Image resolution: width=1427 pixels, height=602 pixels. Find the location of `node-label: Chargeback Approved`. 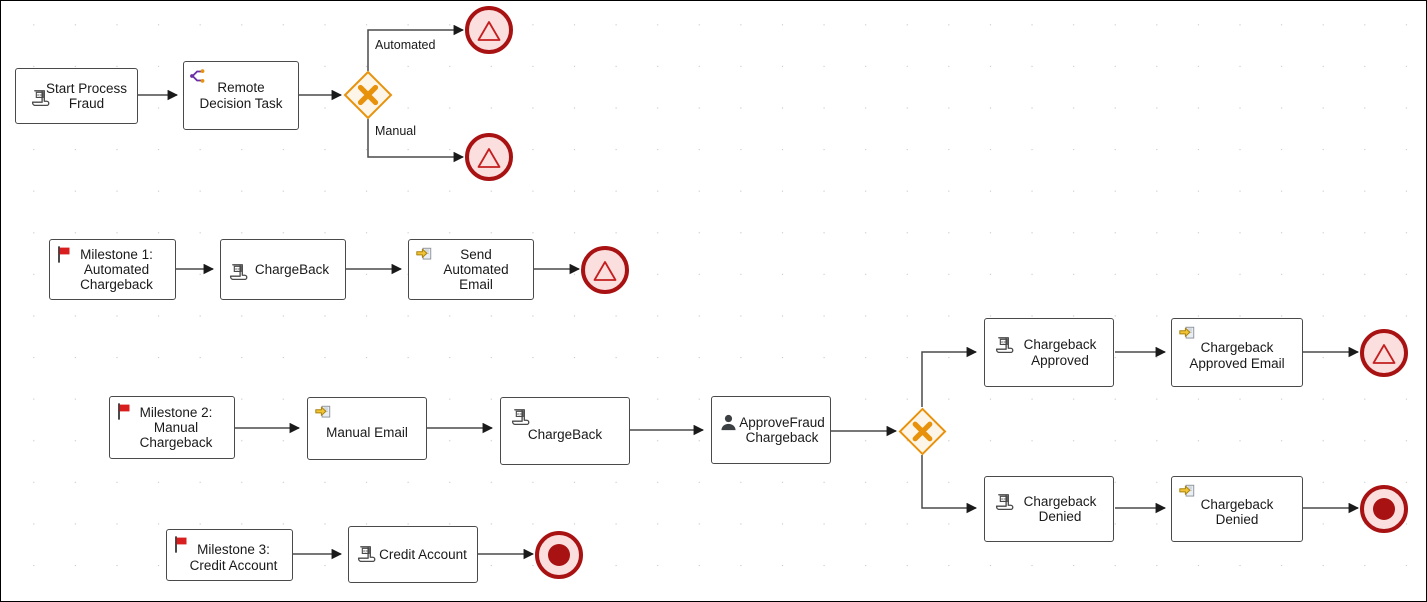

node-label: Chargeback Approved is located at coordinates (1060, 352).